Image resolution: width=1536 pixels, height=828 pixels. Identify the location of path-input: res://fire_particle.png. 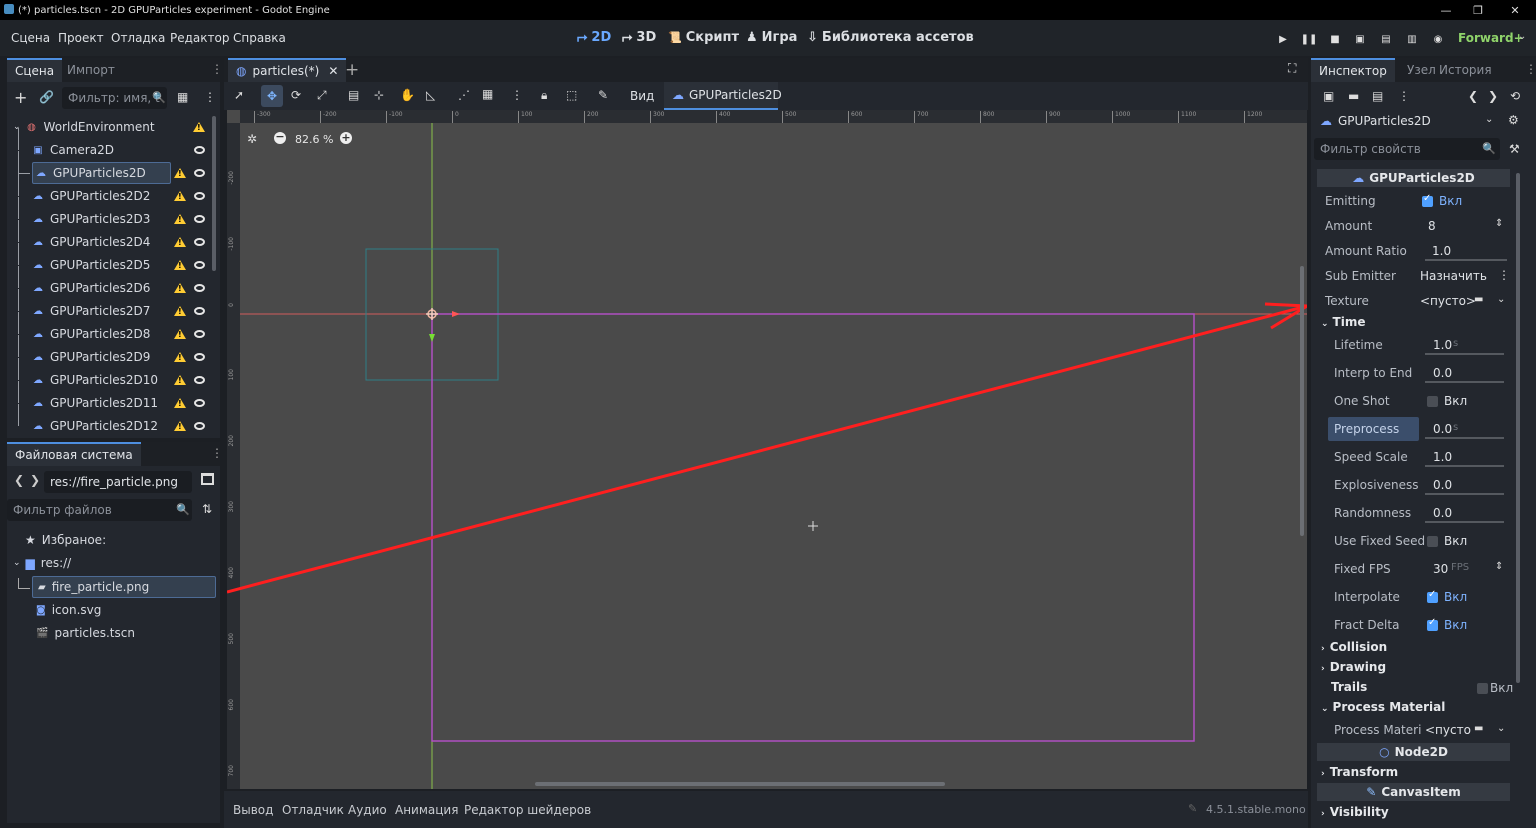
(118, 482).